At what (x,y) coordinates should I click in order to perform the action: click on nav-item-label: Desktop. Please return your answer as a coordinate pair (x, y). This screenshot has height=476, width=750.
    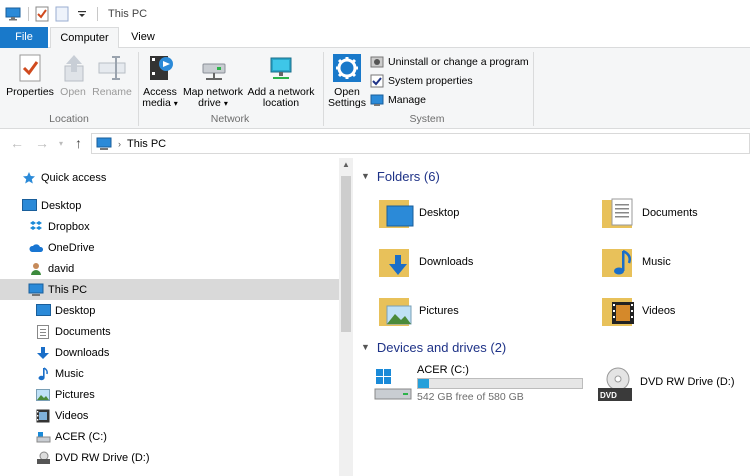
    Looking at the image, I should click on (75, 310).